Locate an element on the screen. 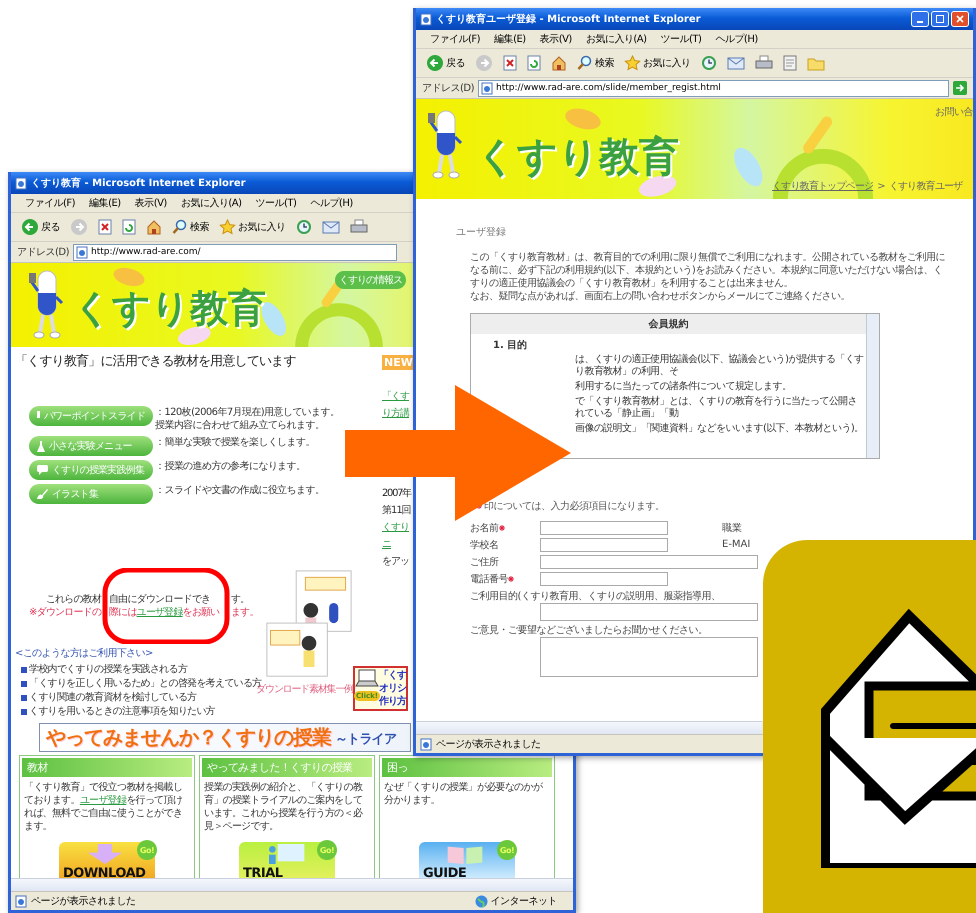 The width and height of the screenshot is (976, 913). window-title: くすり教育 - Microsoft Internet Explorer is located at coordinates (138, 183).